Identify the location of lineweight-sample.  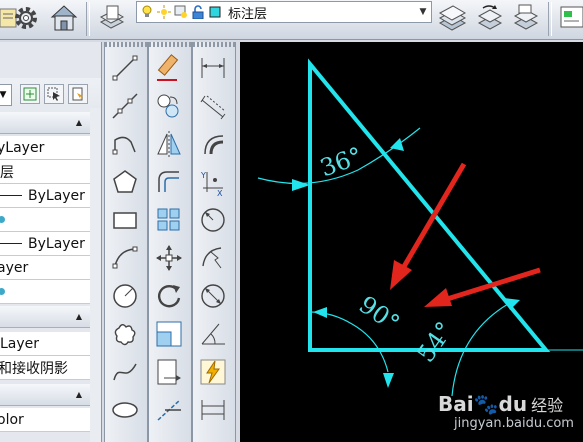
(11, 243).